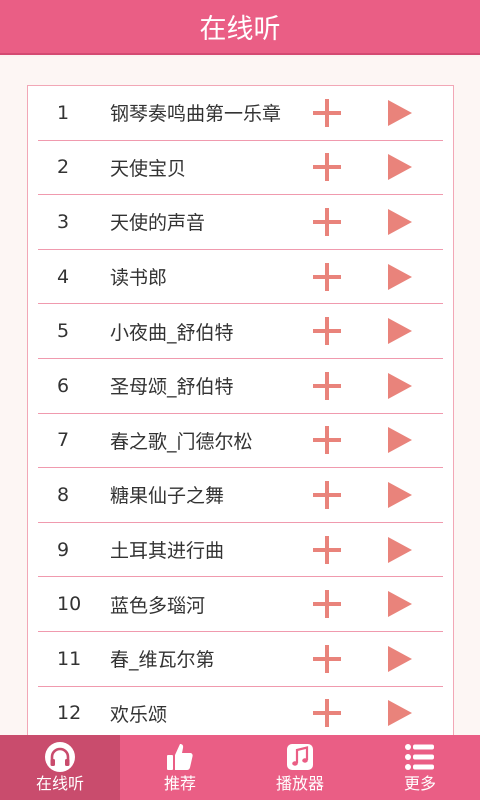 The image size is (480, 800). I want to click on song-row: 4 读书郎, so click(240, 277).